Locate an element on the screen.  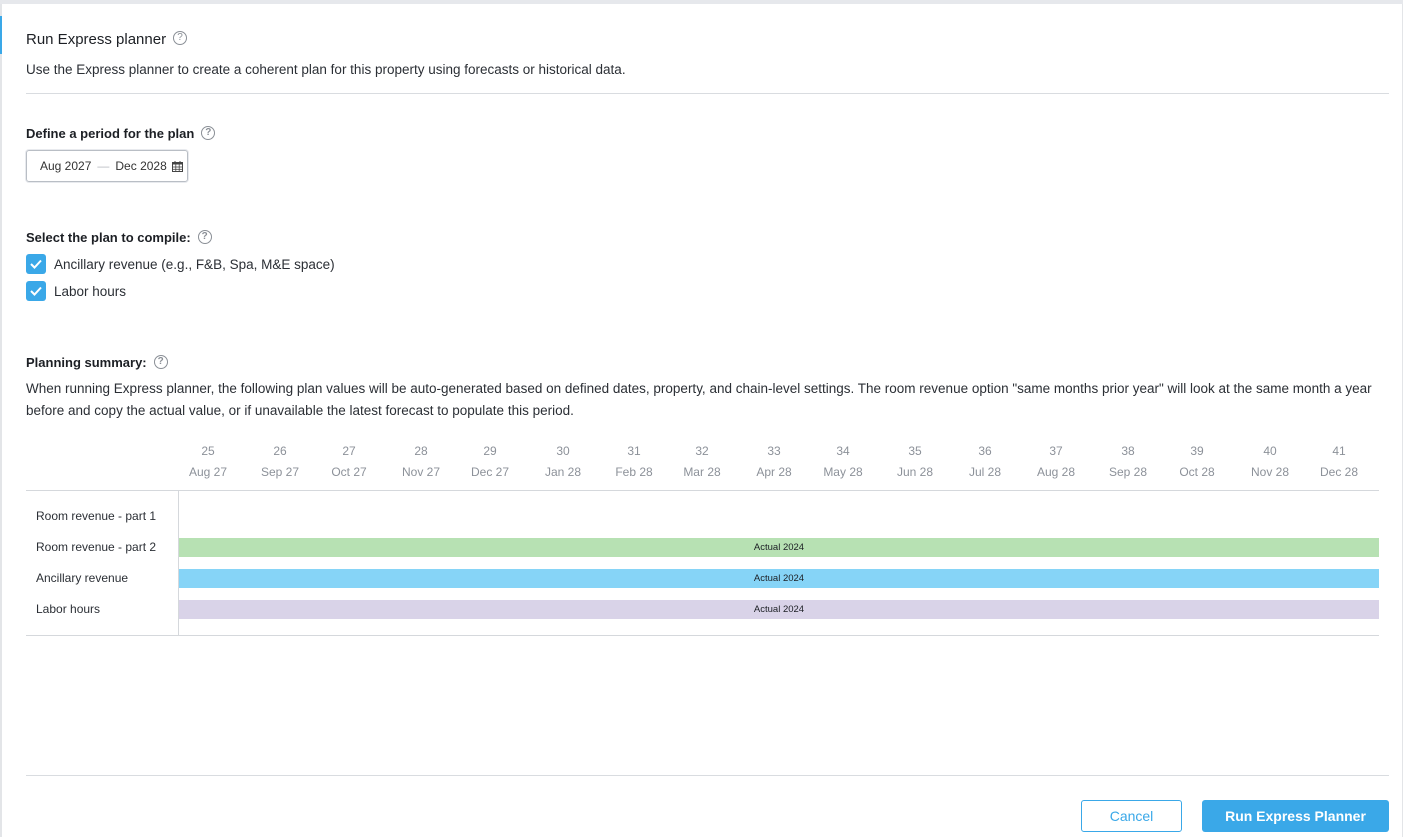
active-indicator is located at coordinates (1, 35).